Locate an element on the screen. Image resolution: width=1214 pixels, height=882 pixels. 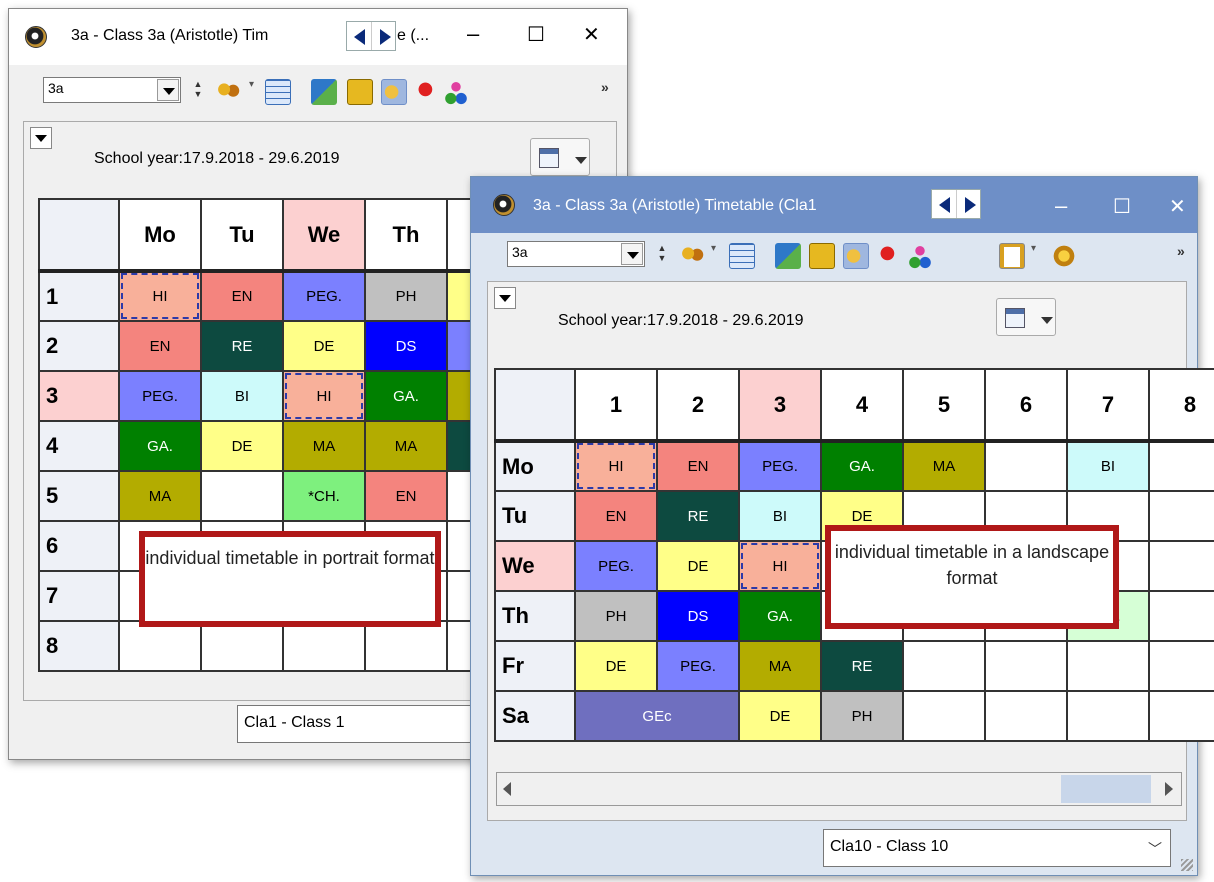
row-header: We is located at coordinates (535, 566).